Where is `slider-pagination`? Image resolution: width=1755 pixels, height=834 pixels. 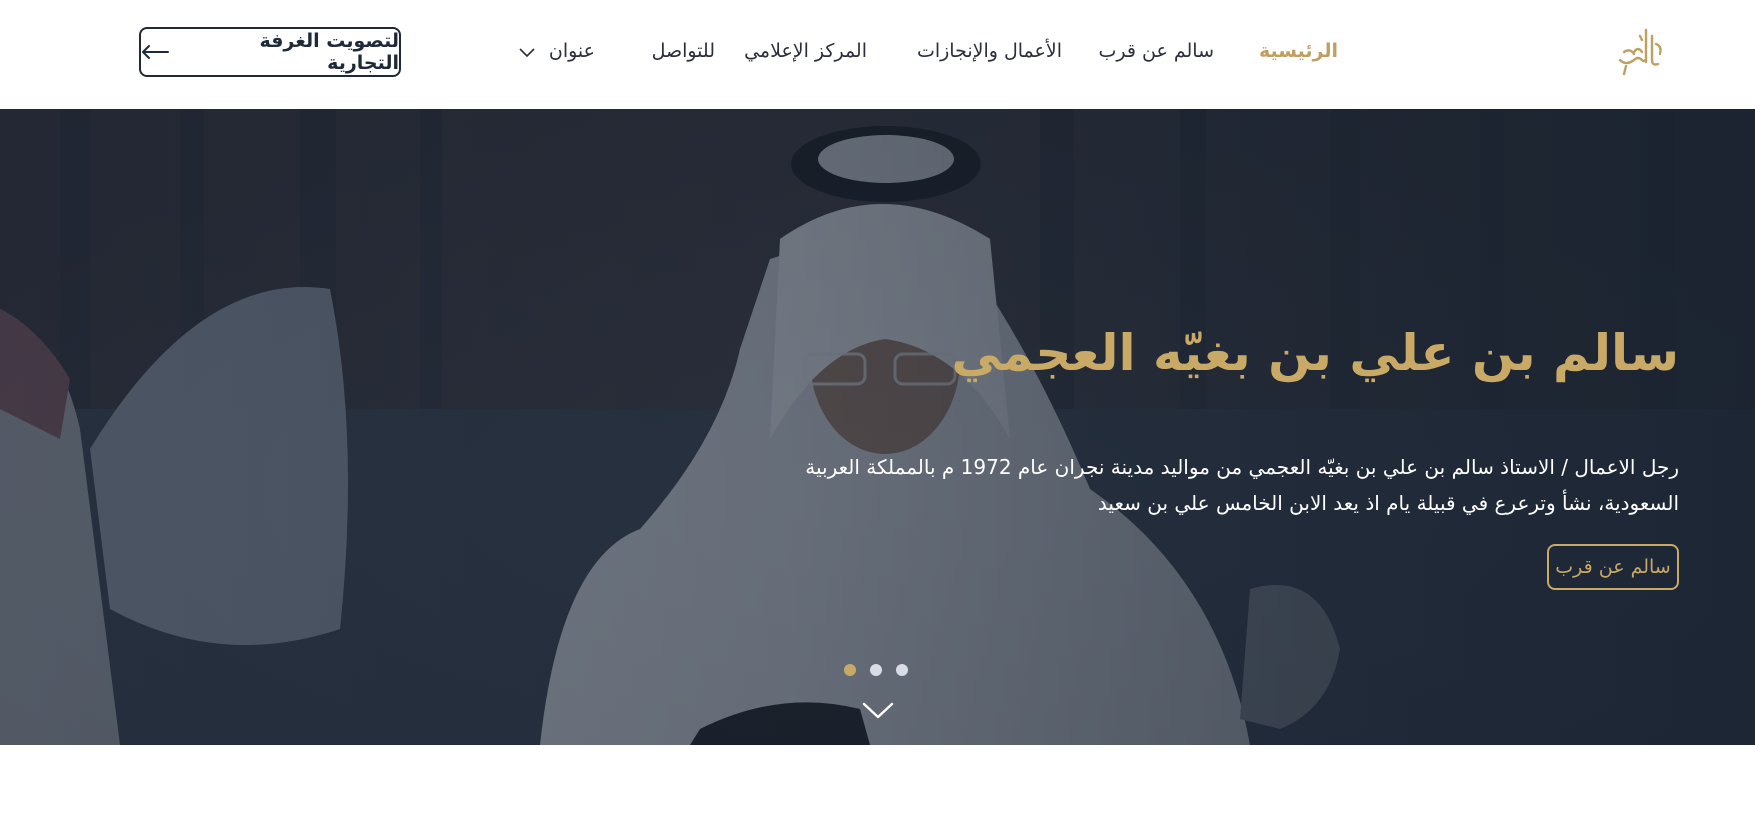 slider-pagination is located at coordinates (880, 670).